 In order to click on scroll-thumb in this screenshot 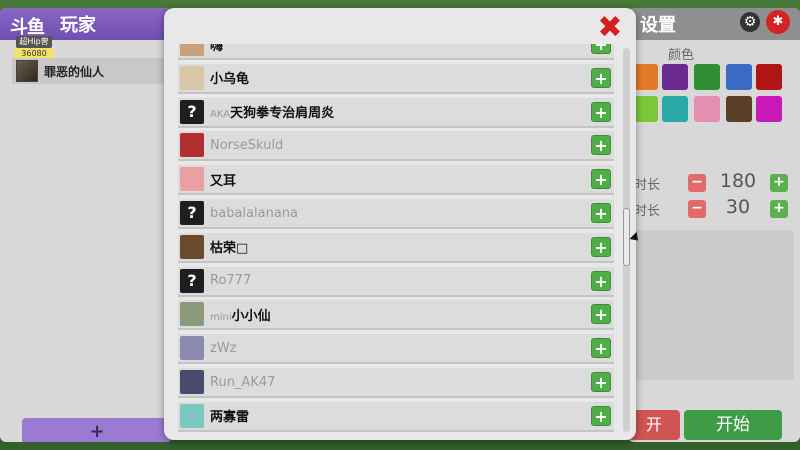, I will do `click(626, 237)`.